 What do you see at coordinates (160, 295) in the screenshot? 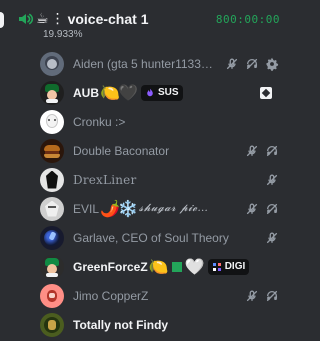
I see `member-row: Jimo CopperZ` at bounding box center [160, 295].